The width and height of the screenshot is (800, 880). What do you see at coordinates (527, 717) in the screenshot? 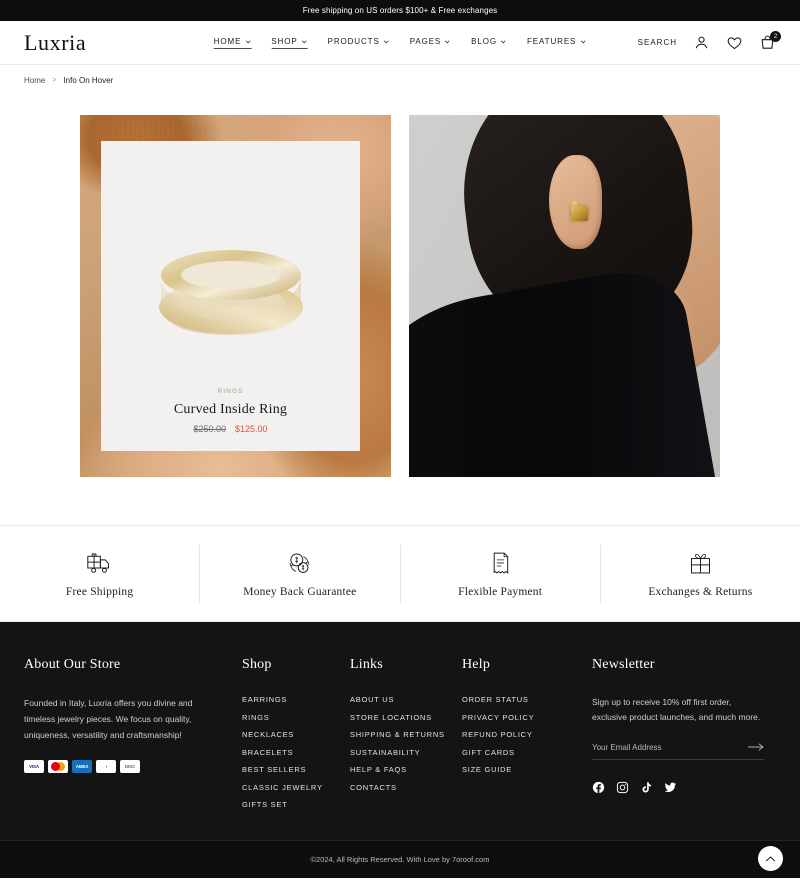
I see `footer-link: PRIVACY POLICY` at bounding box center [527, 717].